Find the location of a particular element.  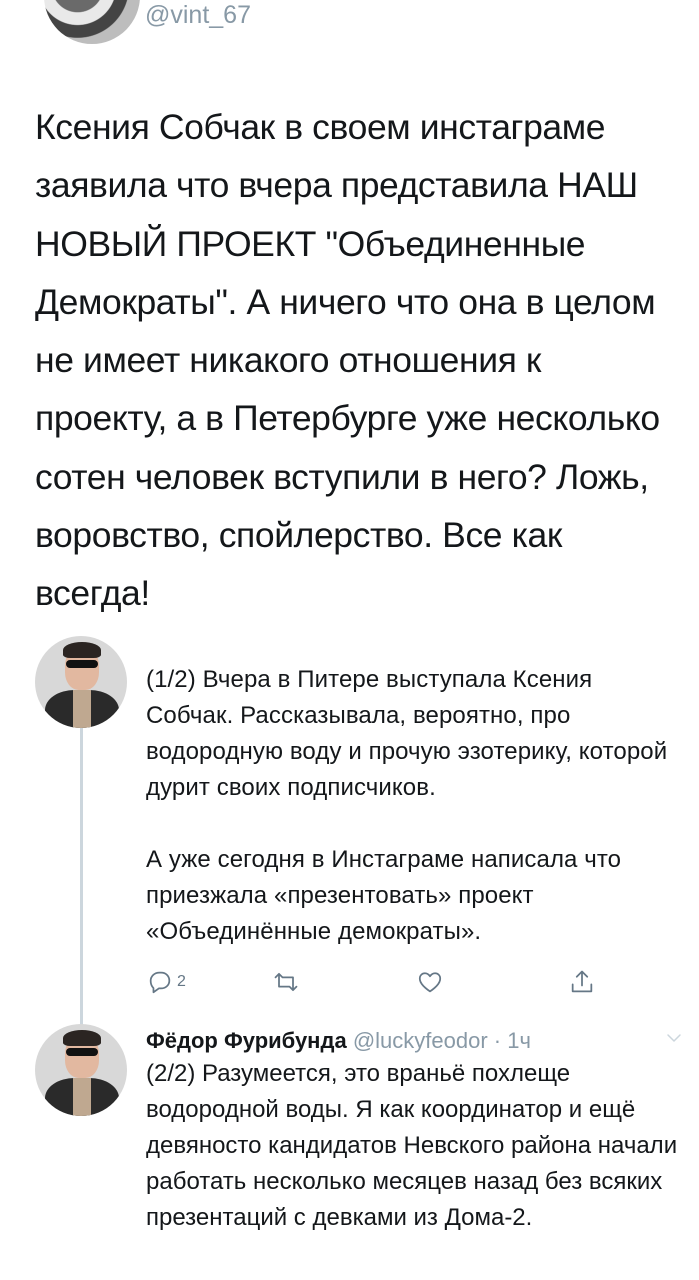

heart-icon is located at coordinates (430, 982).